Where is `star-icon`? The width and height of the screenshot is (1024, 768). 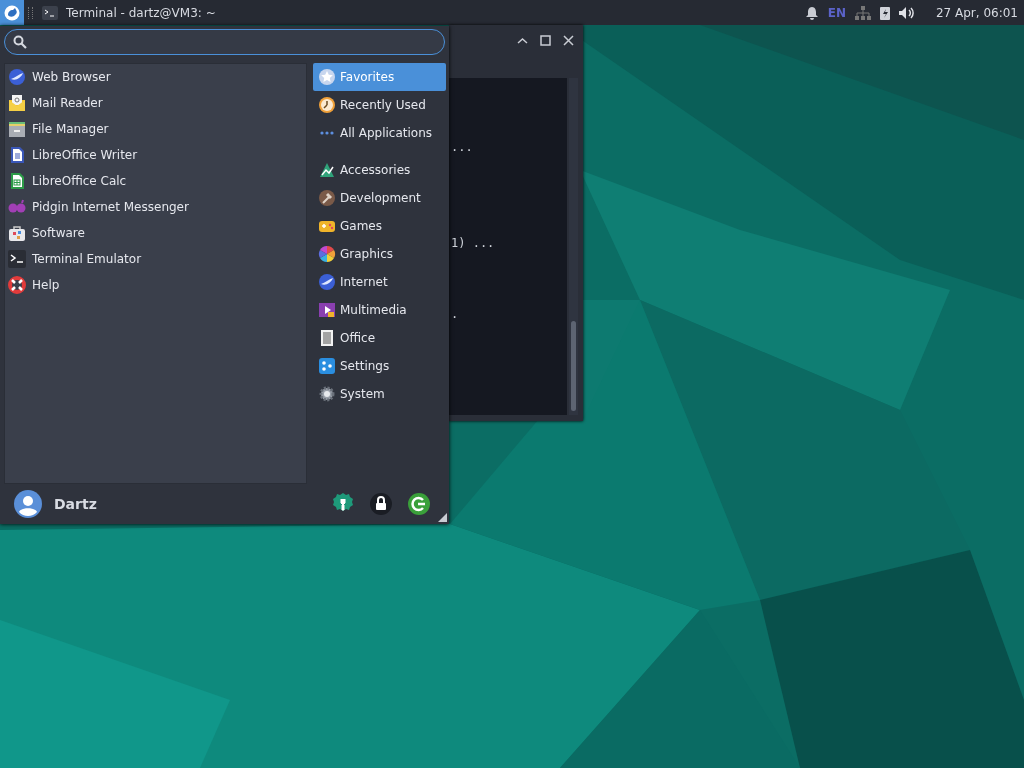
star-icon is located at coordinates (327, 77).